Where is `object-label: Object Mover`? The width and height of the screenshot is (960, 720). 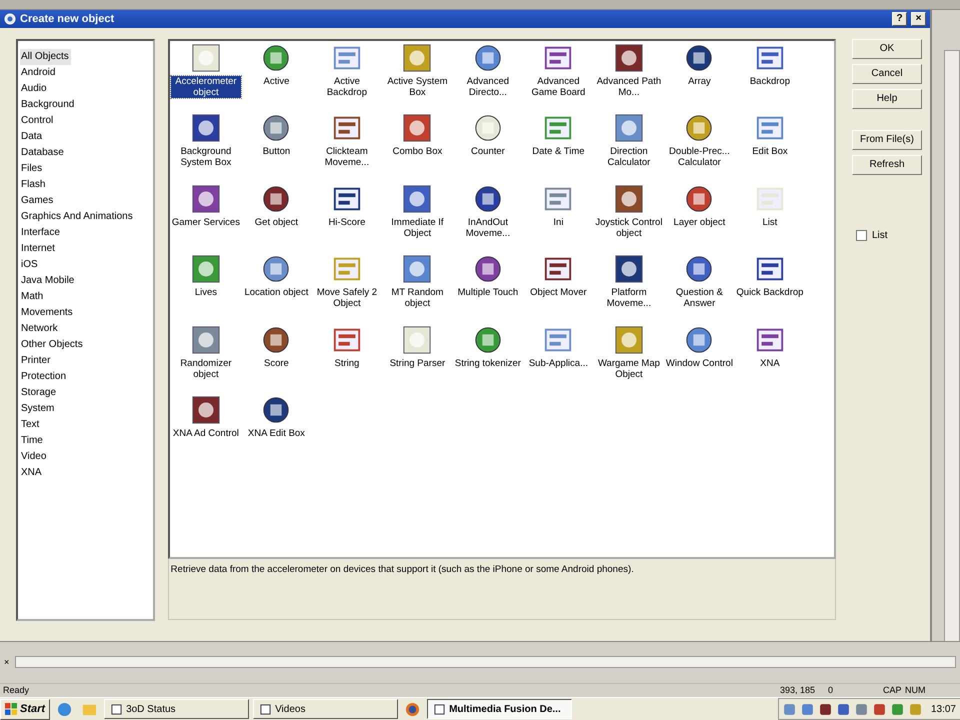
object-label: Object Mover is located at coordinates (558, 292).